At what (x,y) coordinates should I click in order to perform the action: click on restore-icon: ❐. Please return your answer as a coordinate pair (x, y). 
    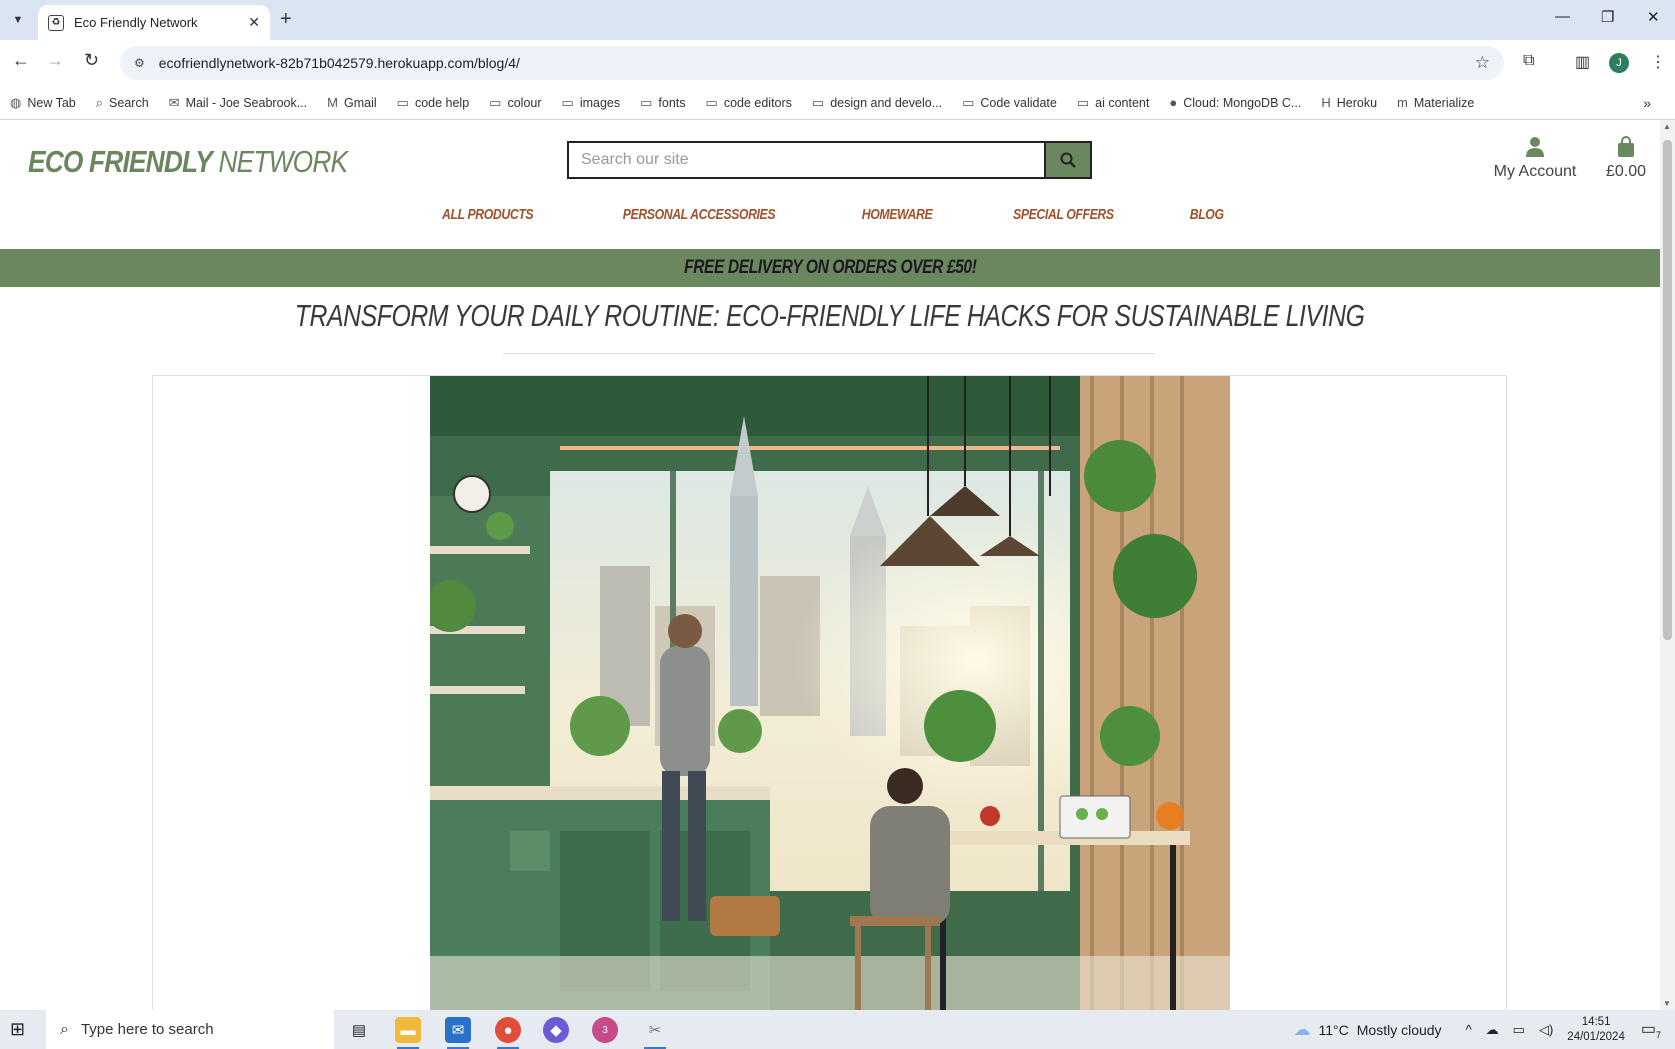
    Looking at the image, I should click on (1607, 17).